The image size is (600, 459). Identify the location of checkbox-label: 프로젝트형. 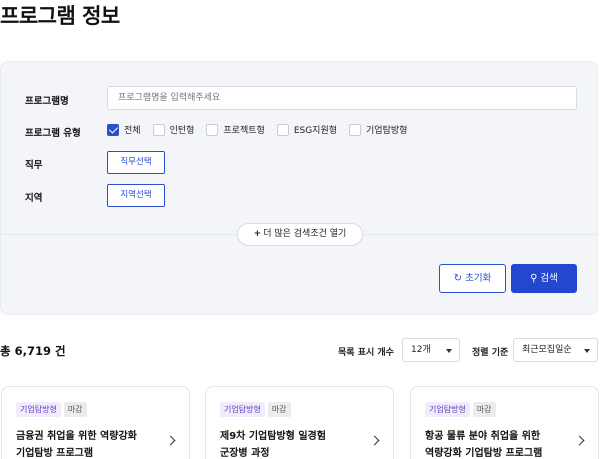
(244, 131).